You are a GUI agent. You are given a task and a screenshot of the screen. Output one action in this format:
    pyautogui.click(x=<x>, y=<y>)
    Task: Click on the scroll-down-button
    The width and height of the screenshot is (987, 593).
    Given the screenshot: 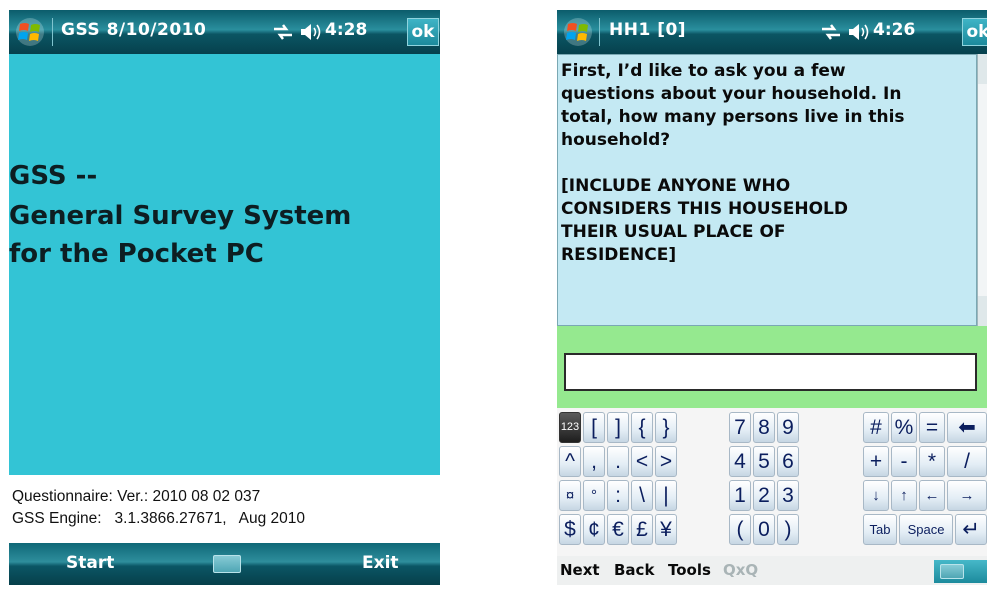 What is the action you would take?
    pyautogui.click(x=982, y=311)
    